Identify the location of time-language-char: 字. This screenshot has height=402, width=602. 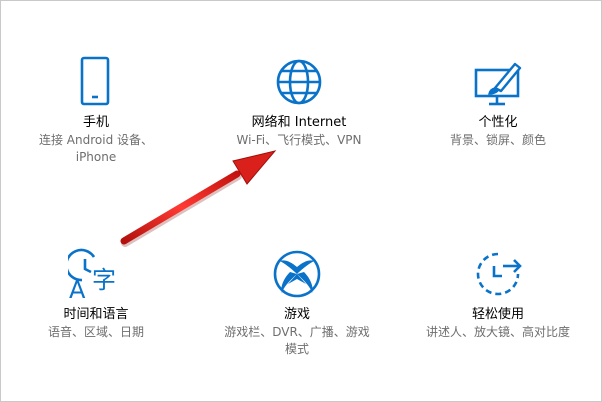
(104, 280).